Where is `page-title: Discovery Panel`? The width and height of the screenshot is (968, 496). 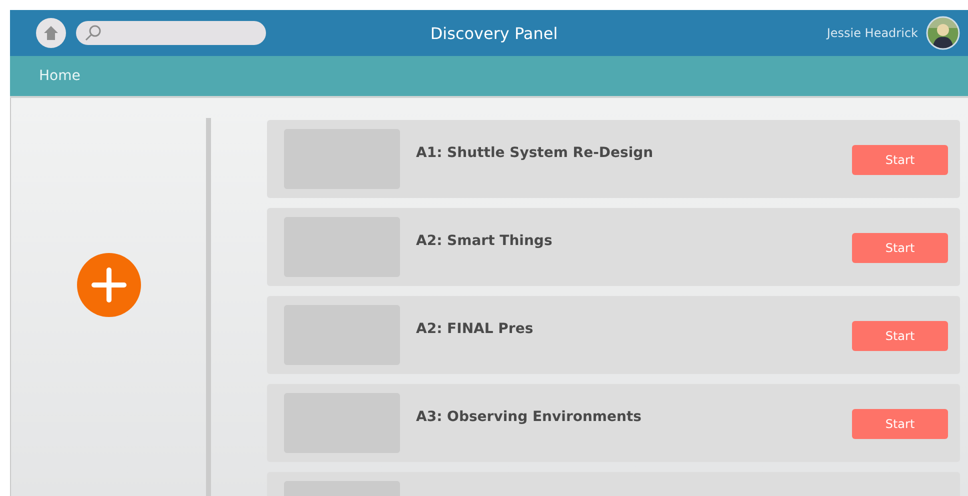 page-title: Discovery Panel is located at coordinates (494, 33).